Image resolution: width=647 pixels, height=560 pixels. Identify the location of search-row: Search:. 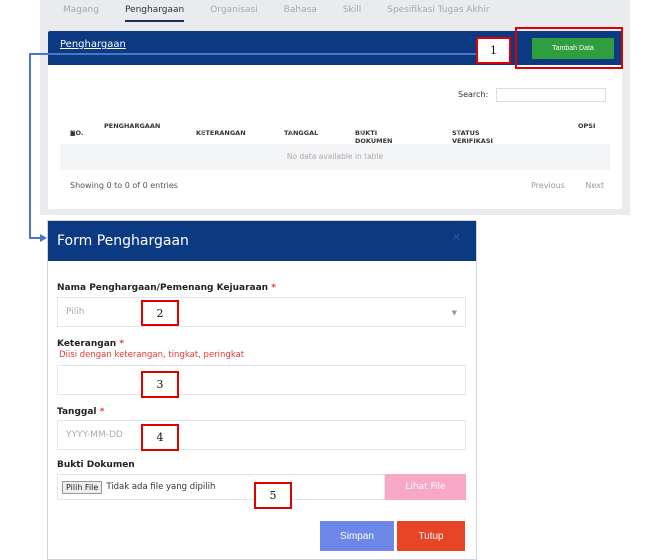
(335, 95).